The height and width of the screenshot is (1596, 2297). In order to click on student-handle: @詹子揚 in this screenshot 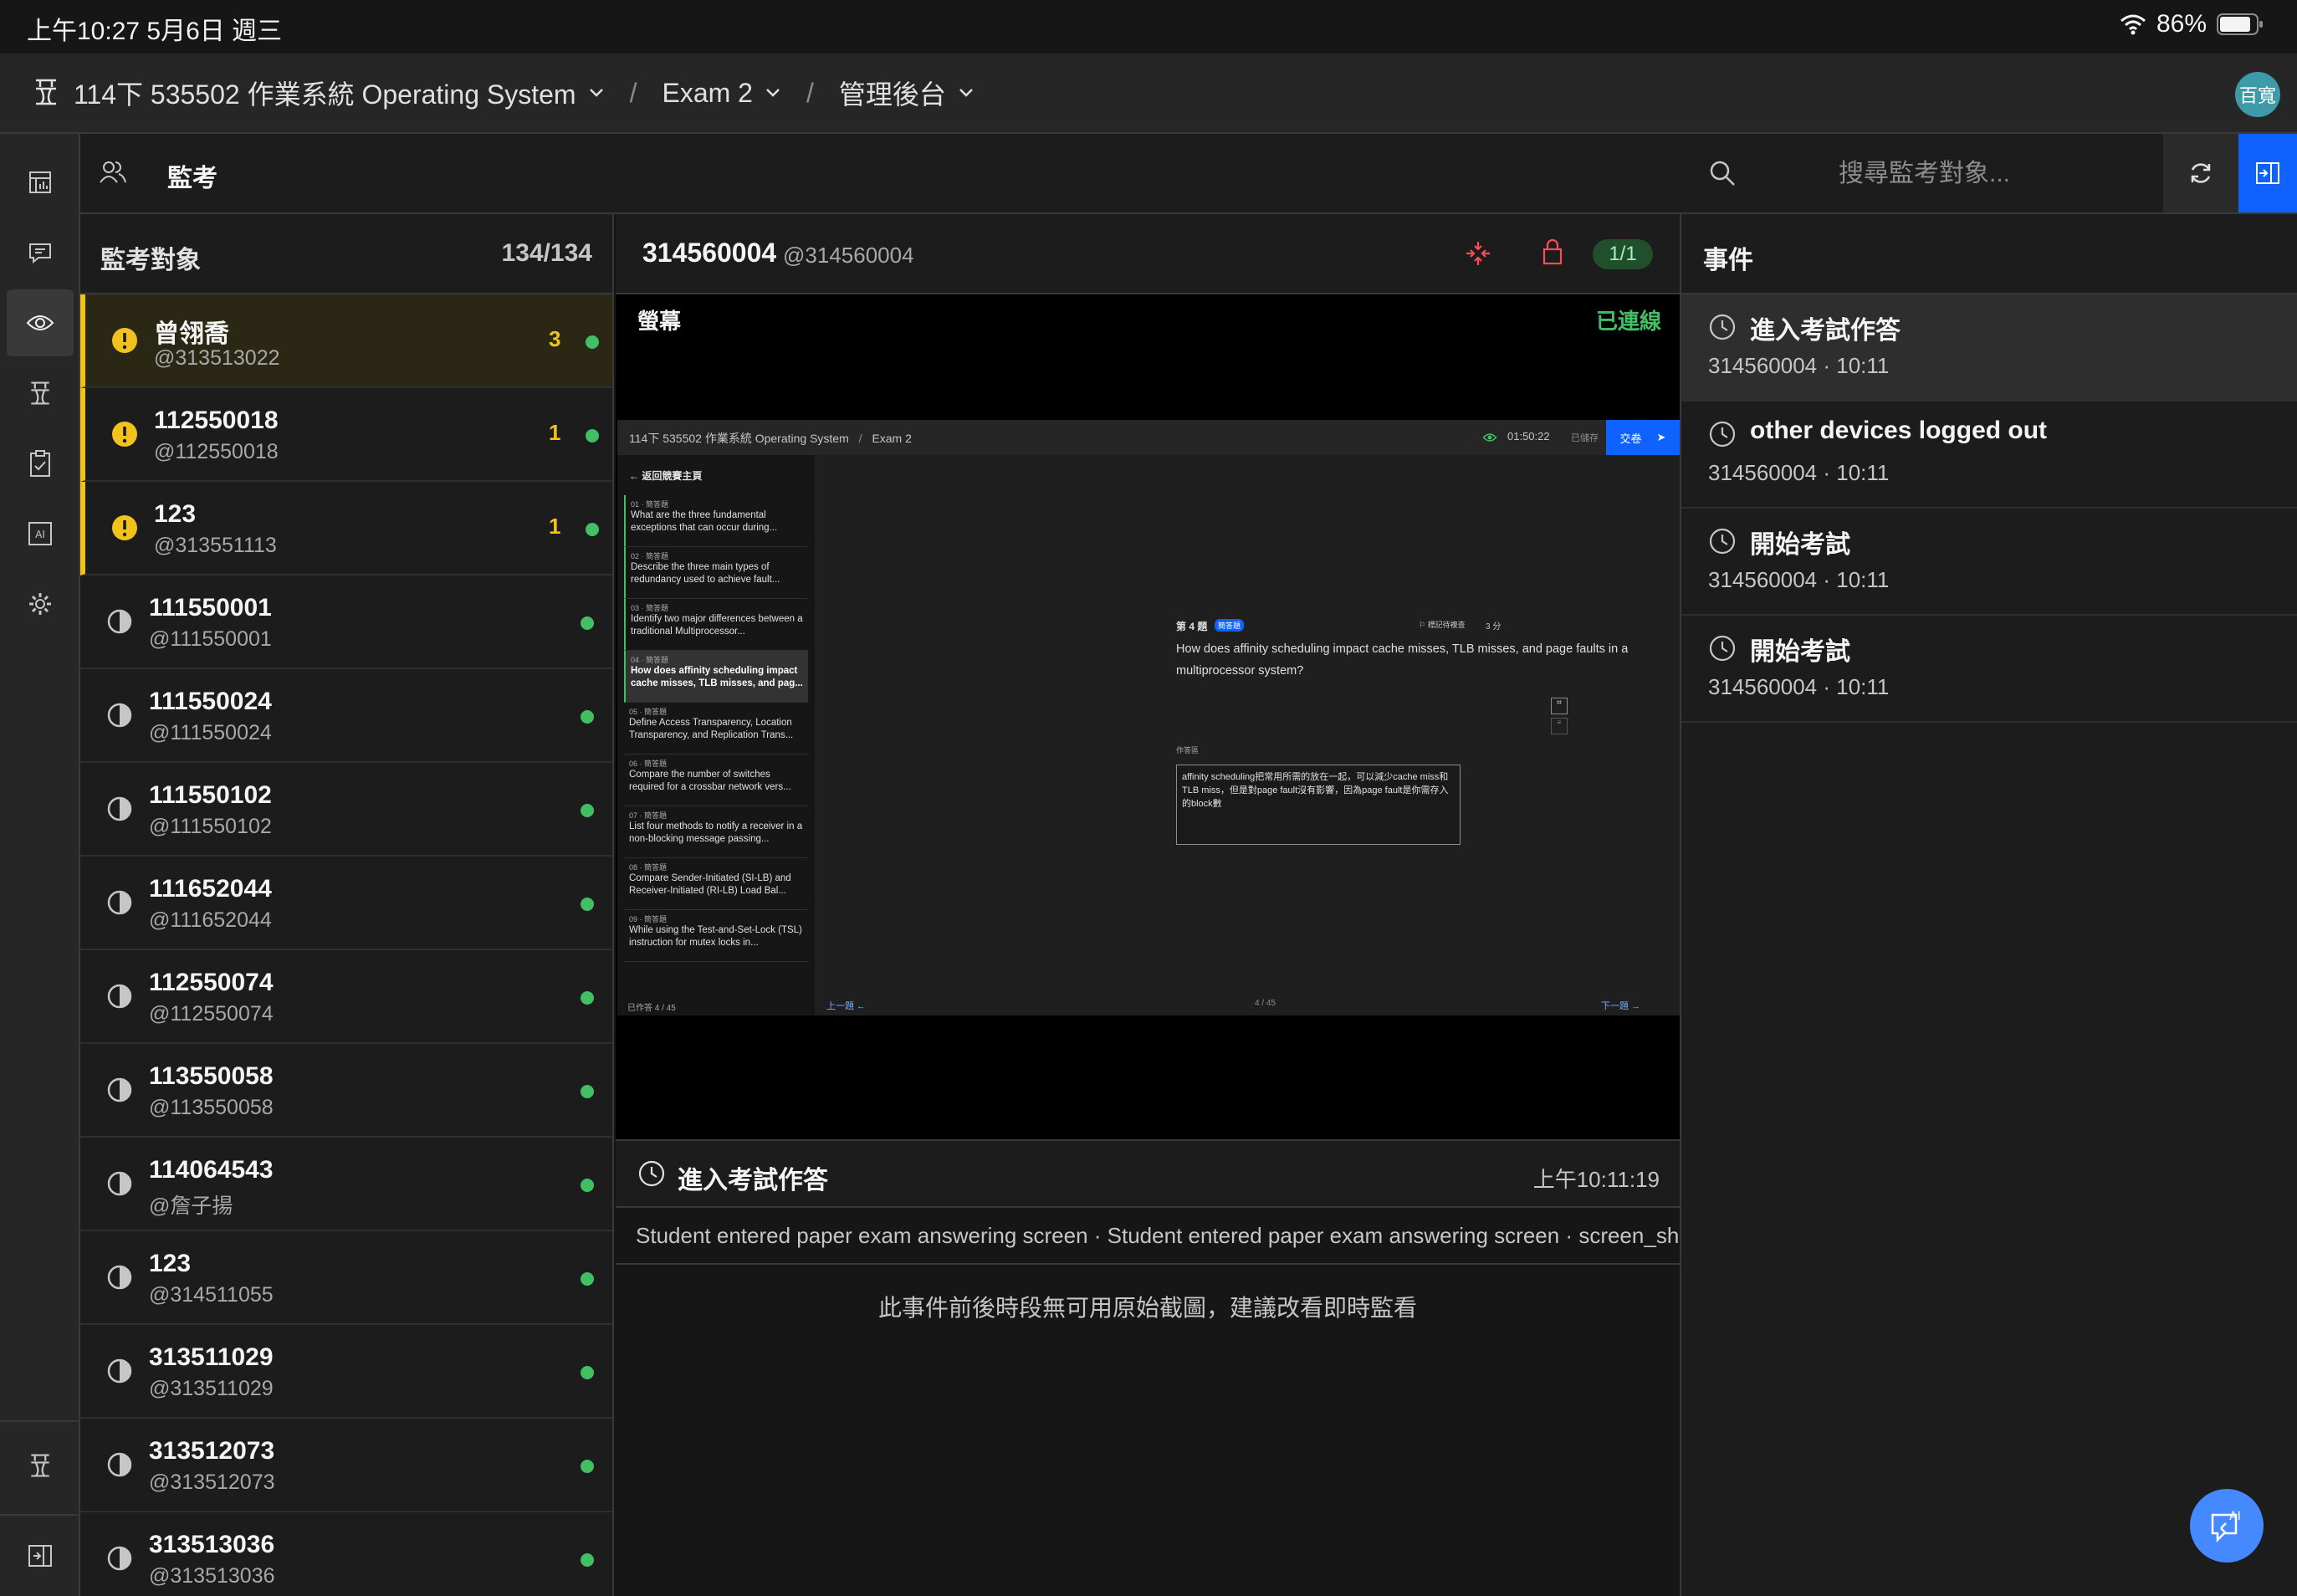, I will do `click(191, 1206)`.